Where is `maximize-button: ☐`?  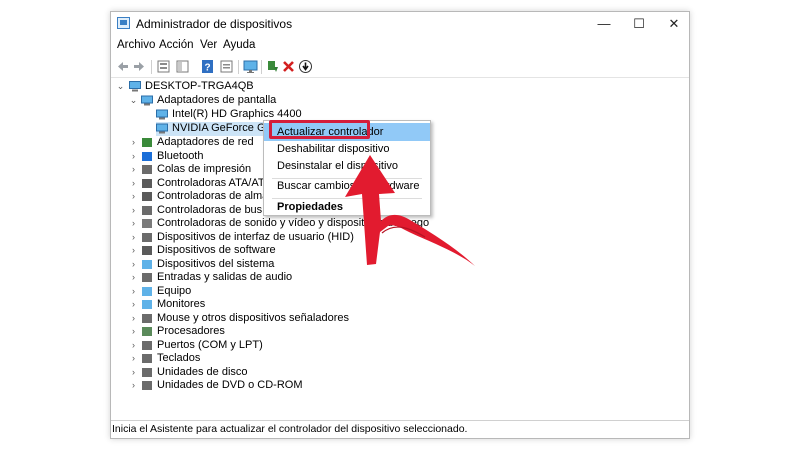 maximize-button: ☐ is located at coordinates (639, 24).